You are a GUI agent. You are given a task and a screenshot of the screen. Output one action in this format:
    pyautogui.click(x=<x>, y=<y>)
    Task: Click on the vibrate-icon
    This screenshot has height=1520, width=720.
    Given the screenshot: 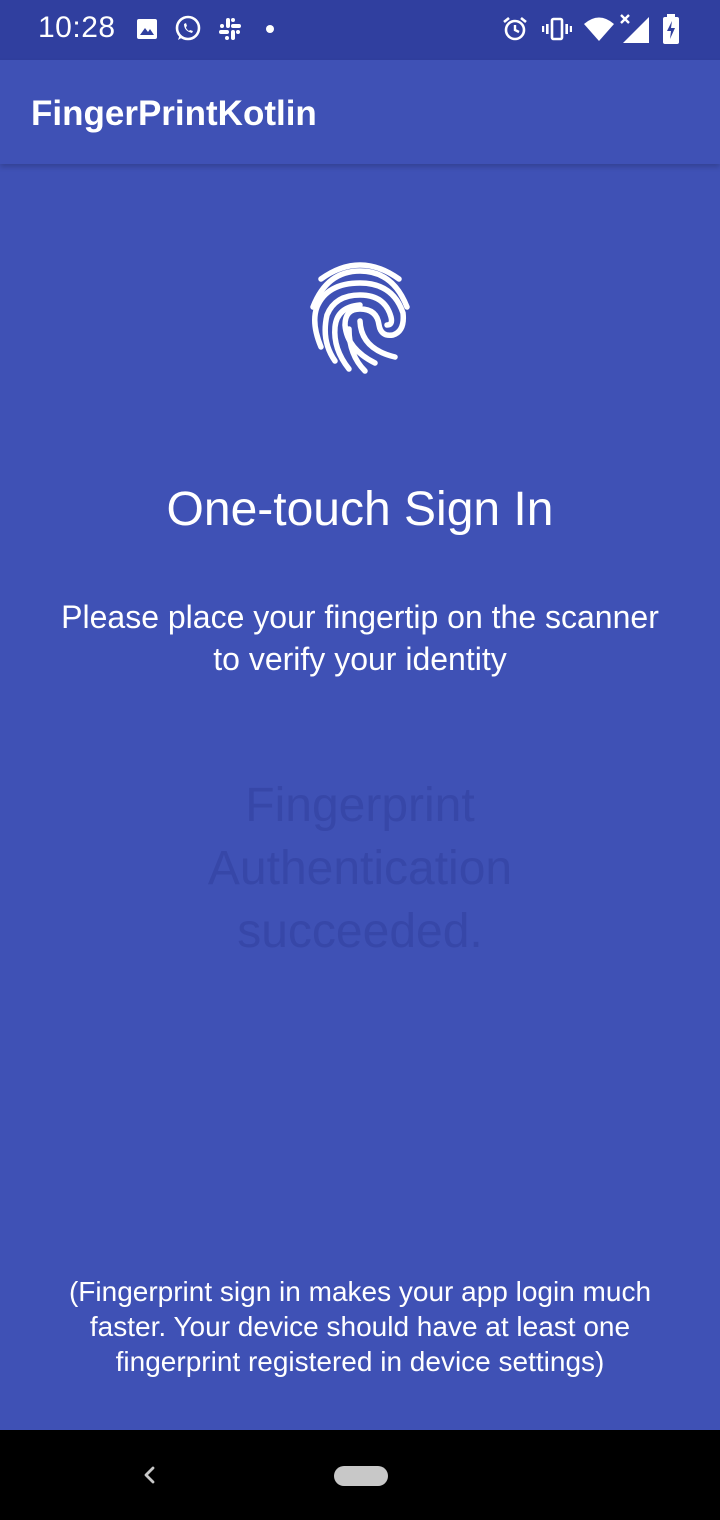 What is the action you would take?
    pyautogui.click(x=557, y=29)
    